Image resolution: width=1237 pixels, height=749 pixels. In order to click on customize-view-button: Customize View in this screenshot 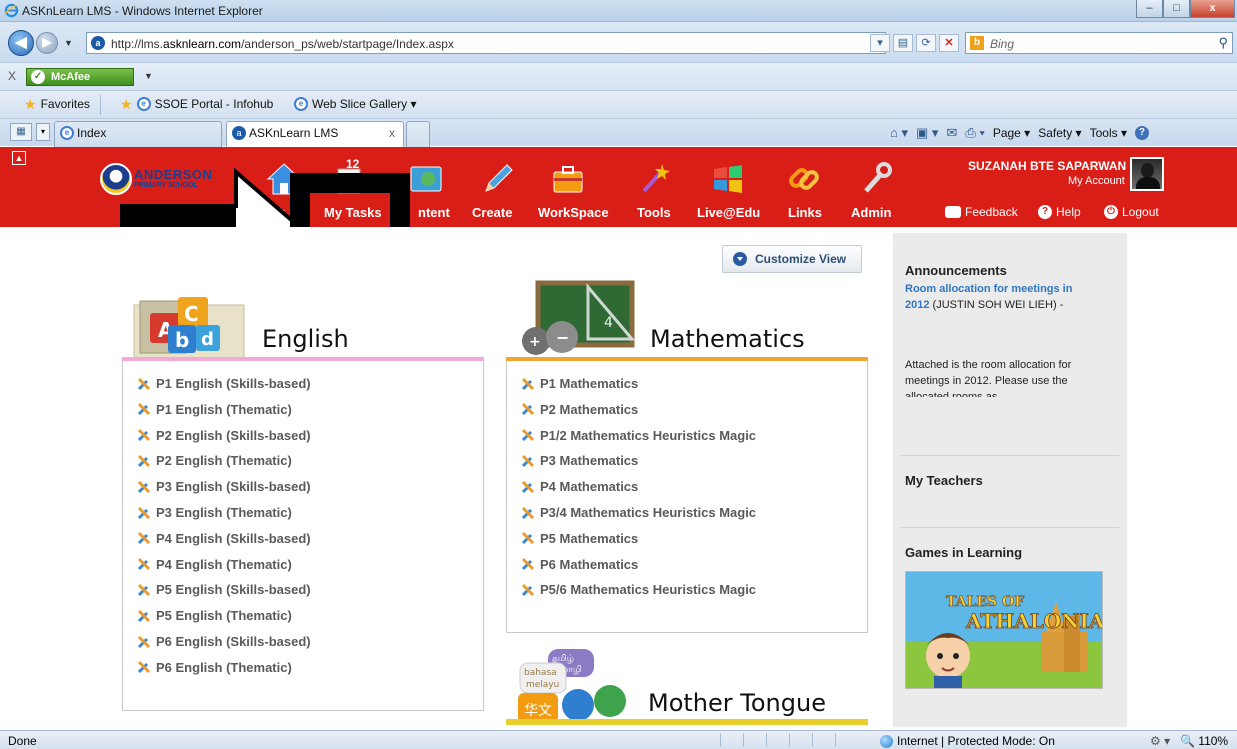, I will do `click(792, 259)`.